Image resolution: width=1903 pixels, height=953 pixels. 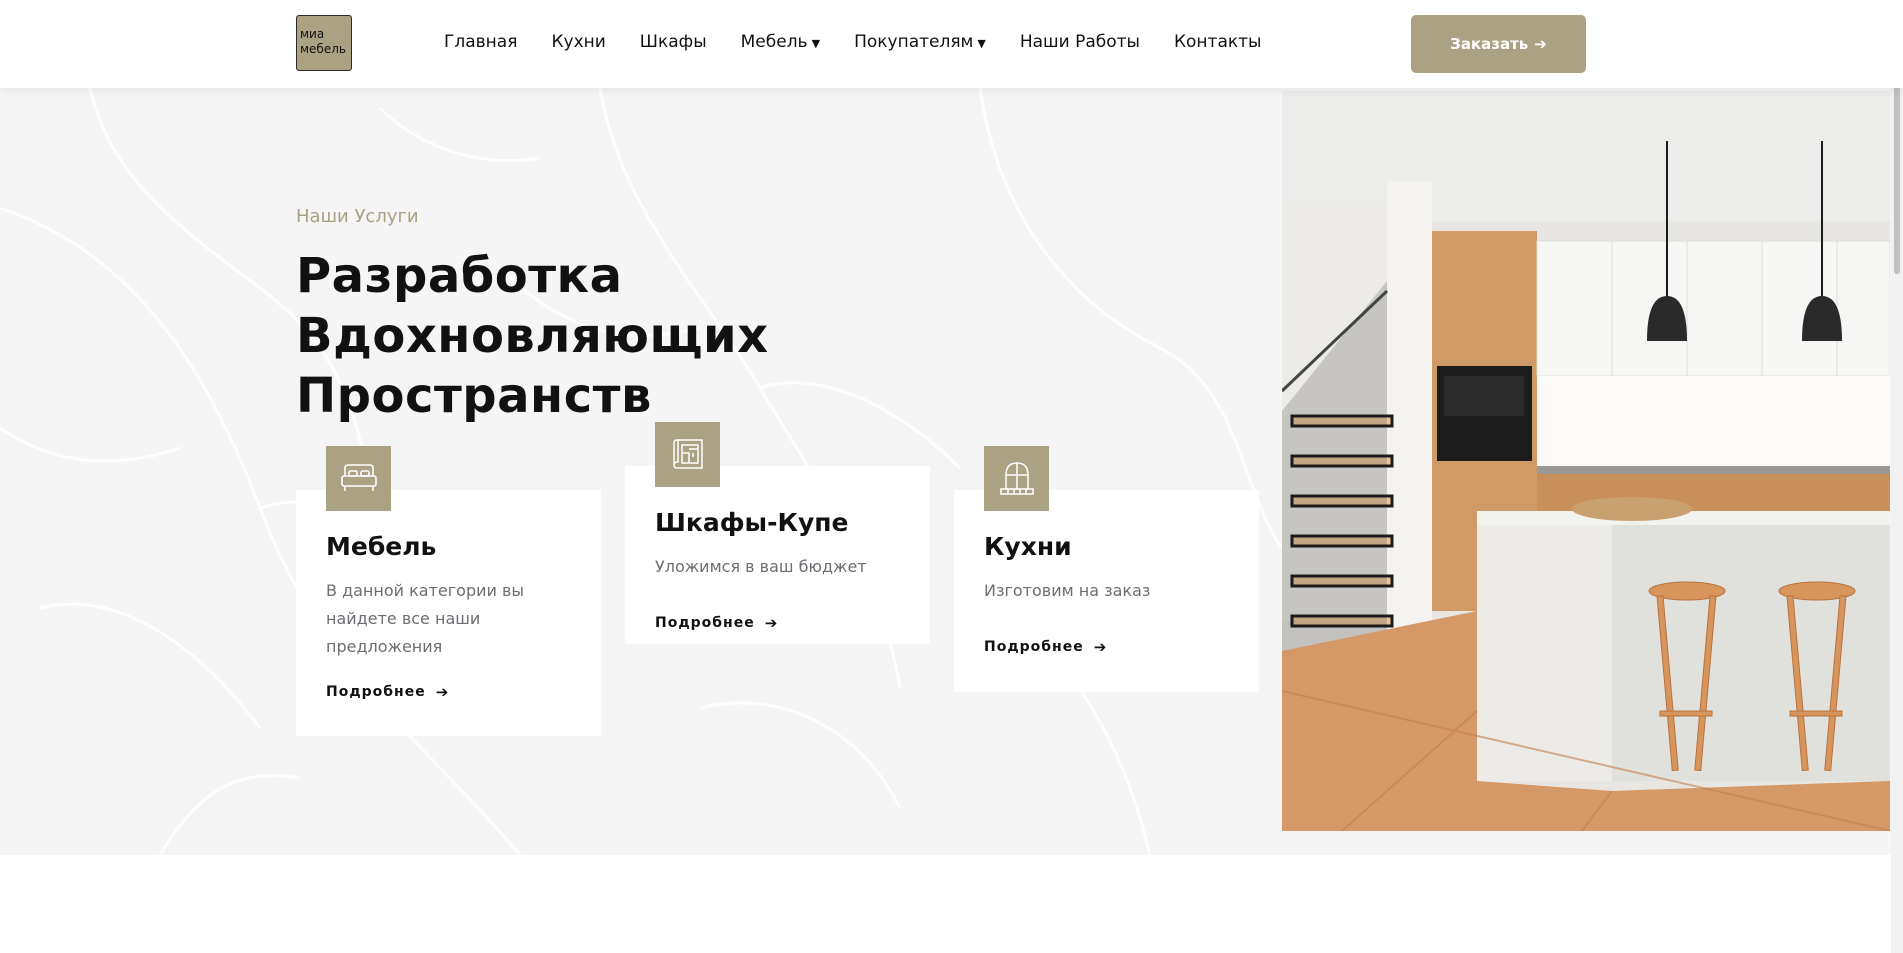 I want to click on order-button-label: Заказать, so click(x=1489, y=44).